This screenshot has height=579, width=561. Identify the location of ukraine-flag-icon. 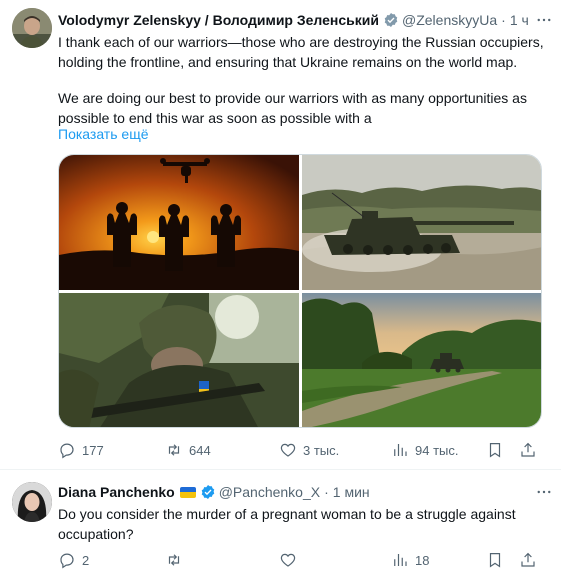
(187, 492).